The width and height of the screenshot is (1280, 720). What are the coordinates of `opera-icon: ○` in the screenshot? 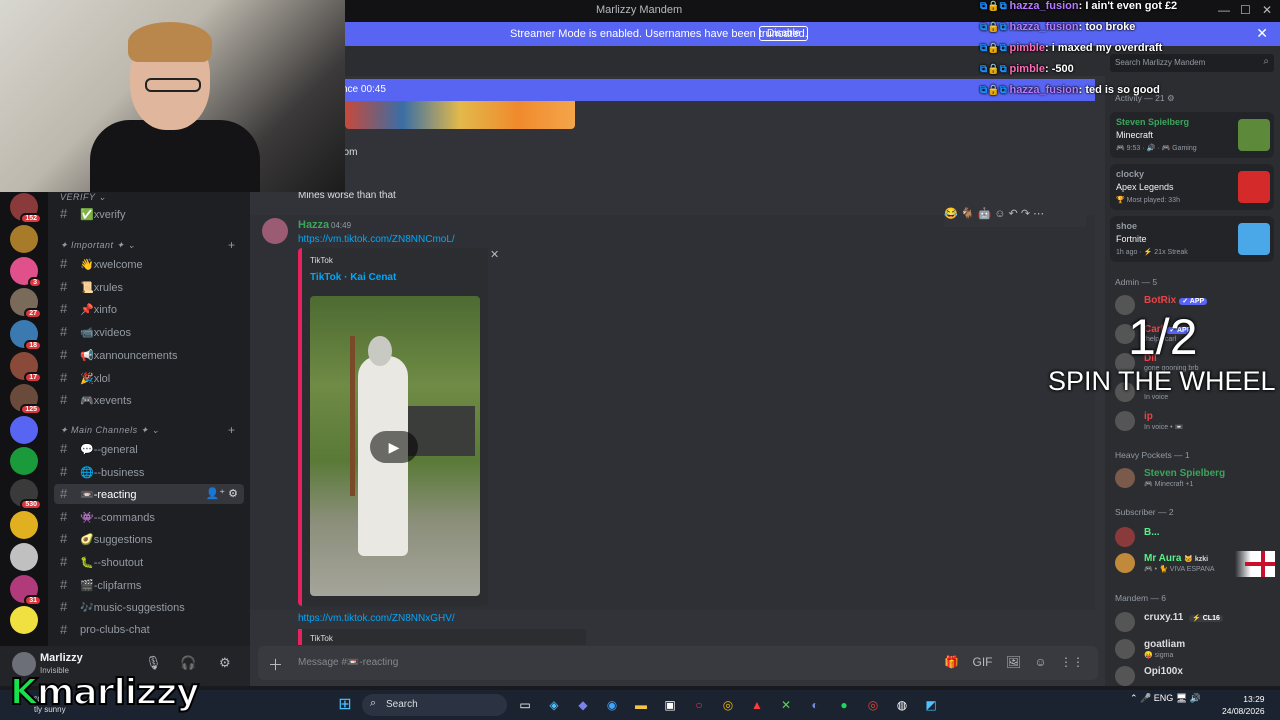 It's located at (699, 705).